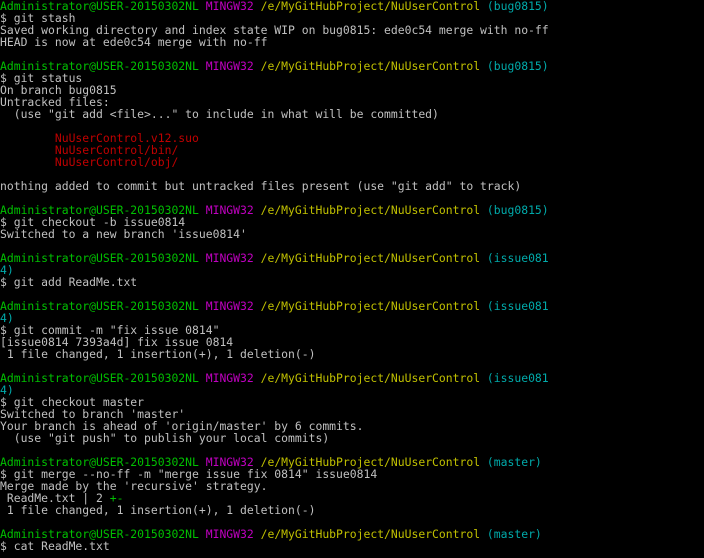  I want to click on terminal-line: $ cat ReadMe.txt, so click(352, 546).